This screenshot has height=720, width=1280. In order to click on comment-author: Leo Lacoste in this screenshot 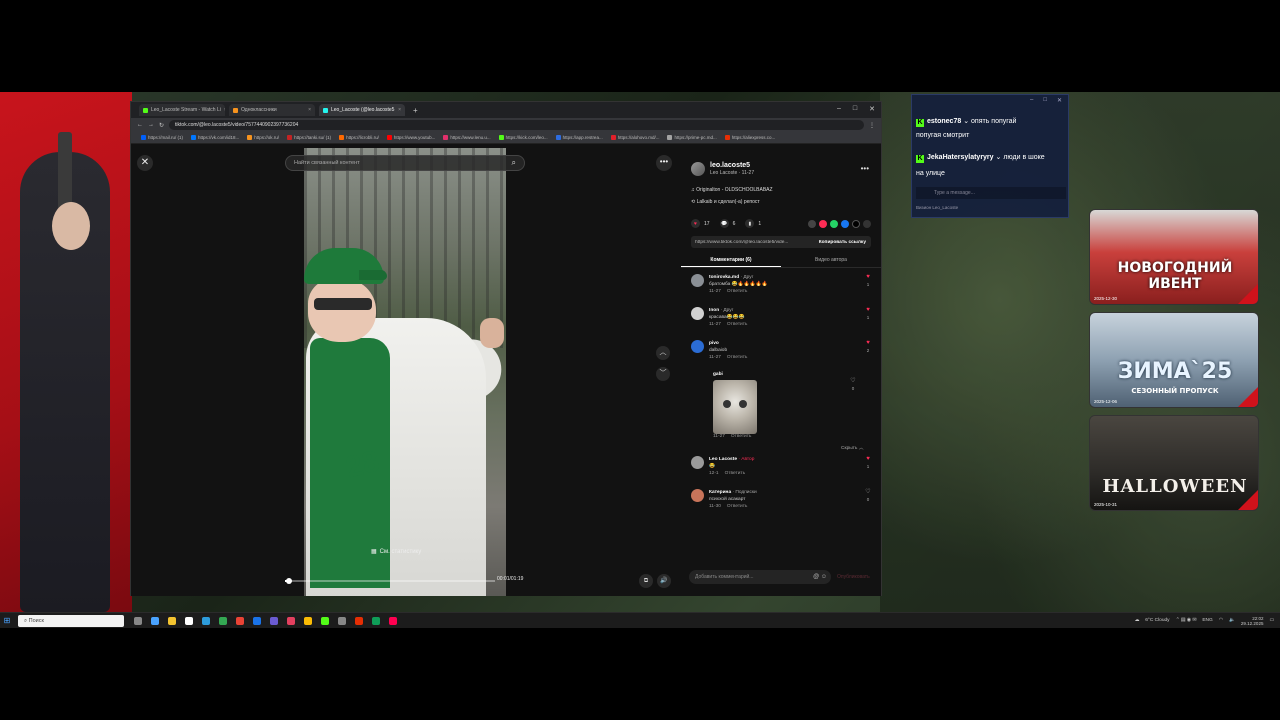, I will do `click(723, 459)`.